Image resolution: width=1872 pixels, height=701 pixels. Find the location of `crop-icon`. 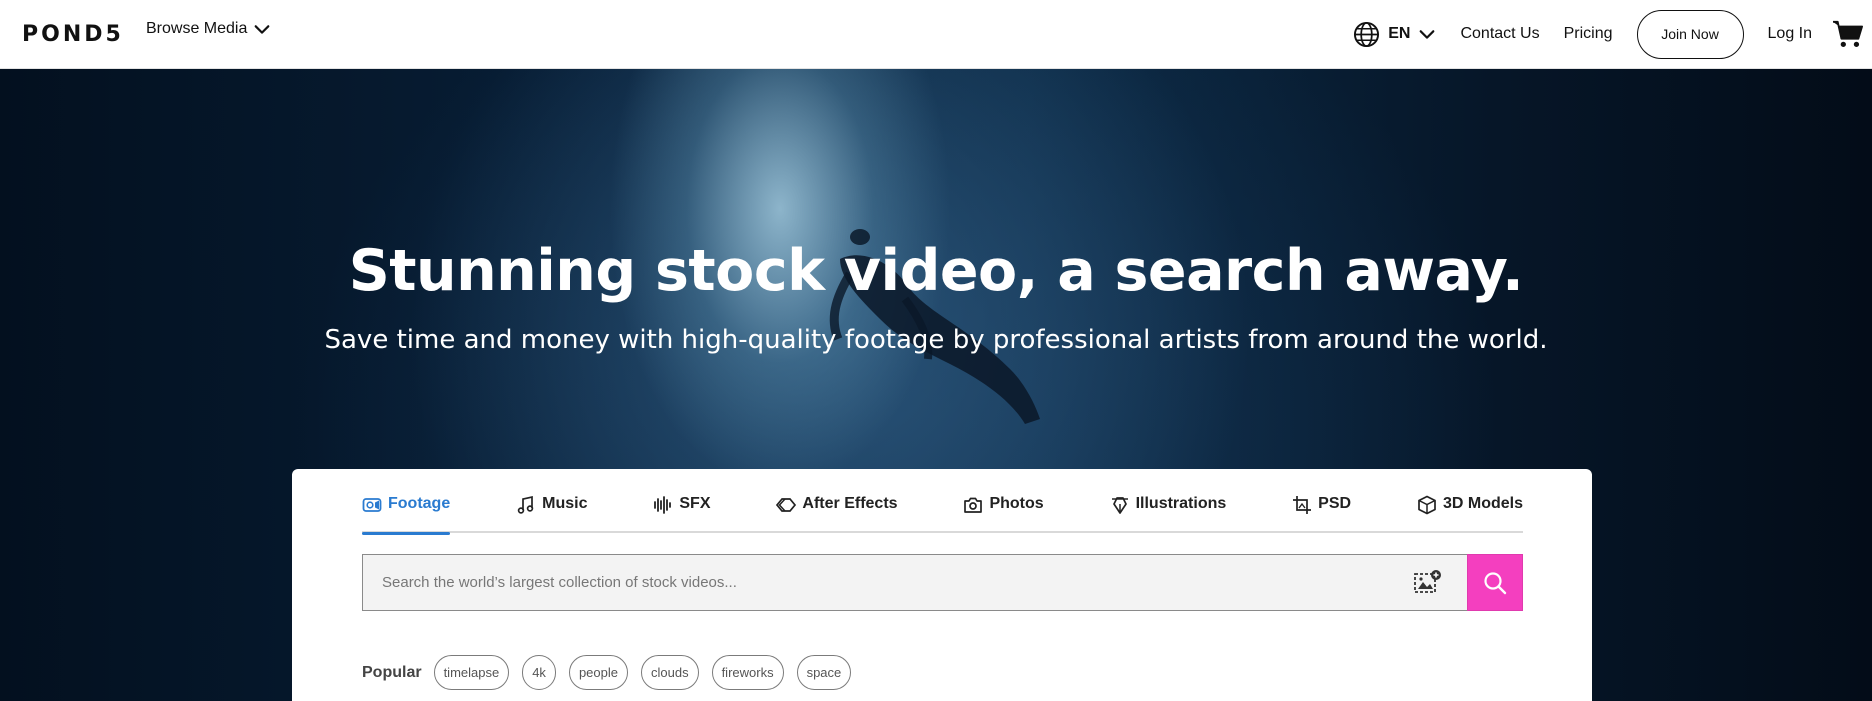

crop-icon is located at coordinates (1302, 505).